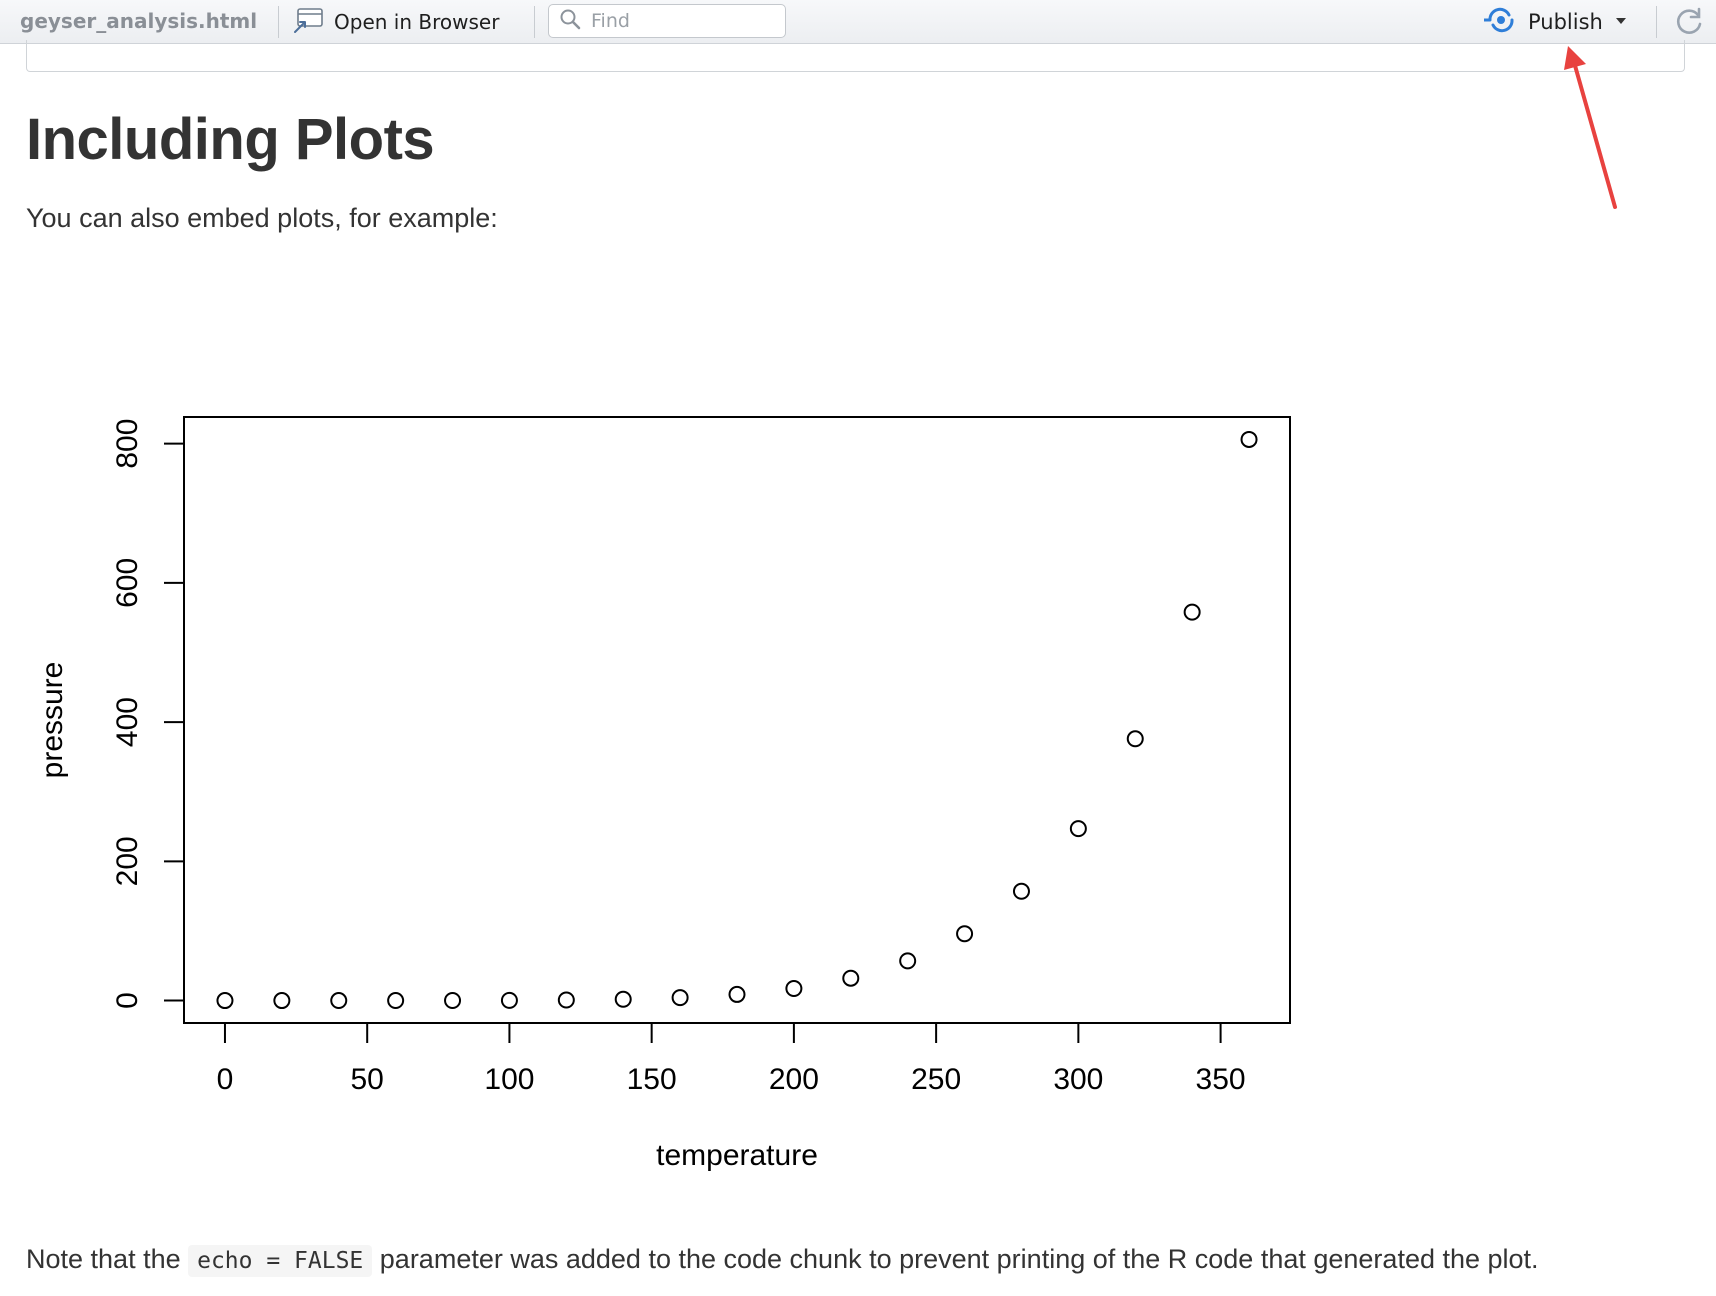  Describe the element at coordinates (367, 1079) in the screenshot. I see `x-tick-label: 50` at that location.